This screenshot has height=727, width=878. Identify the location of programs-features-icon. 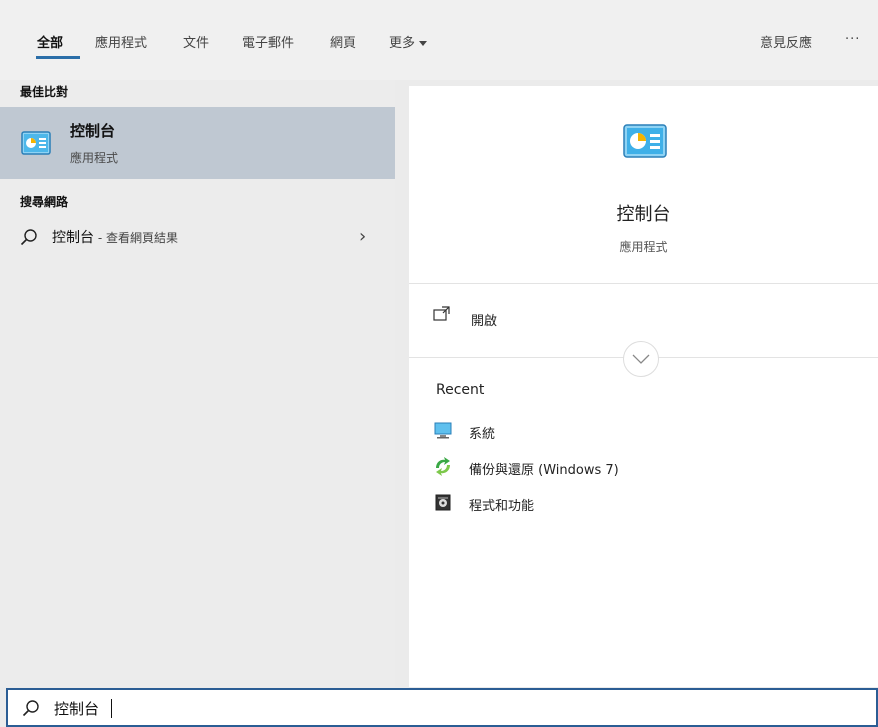
(443, 502).